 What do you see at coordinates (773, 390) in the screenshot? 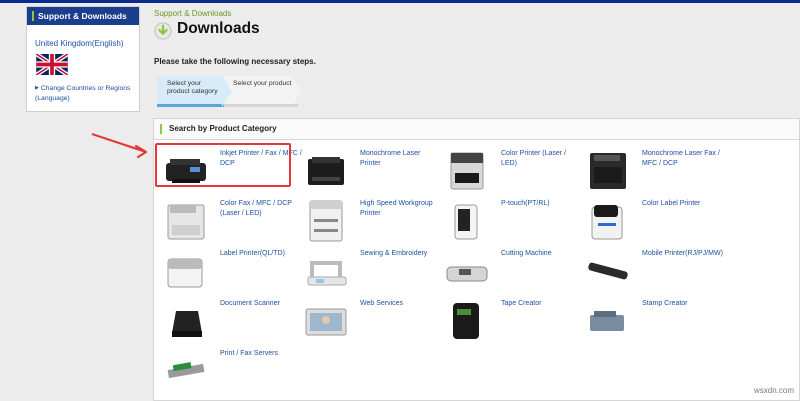
I see `watermark: wsxdn.com` at bounding box center [773, 390].